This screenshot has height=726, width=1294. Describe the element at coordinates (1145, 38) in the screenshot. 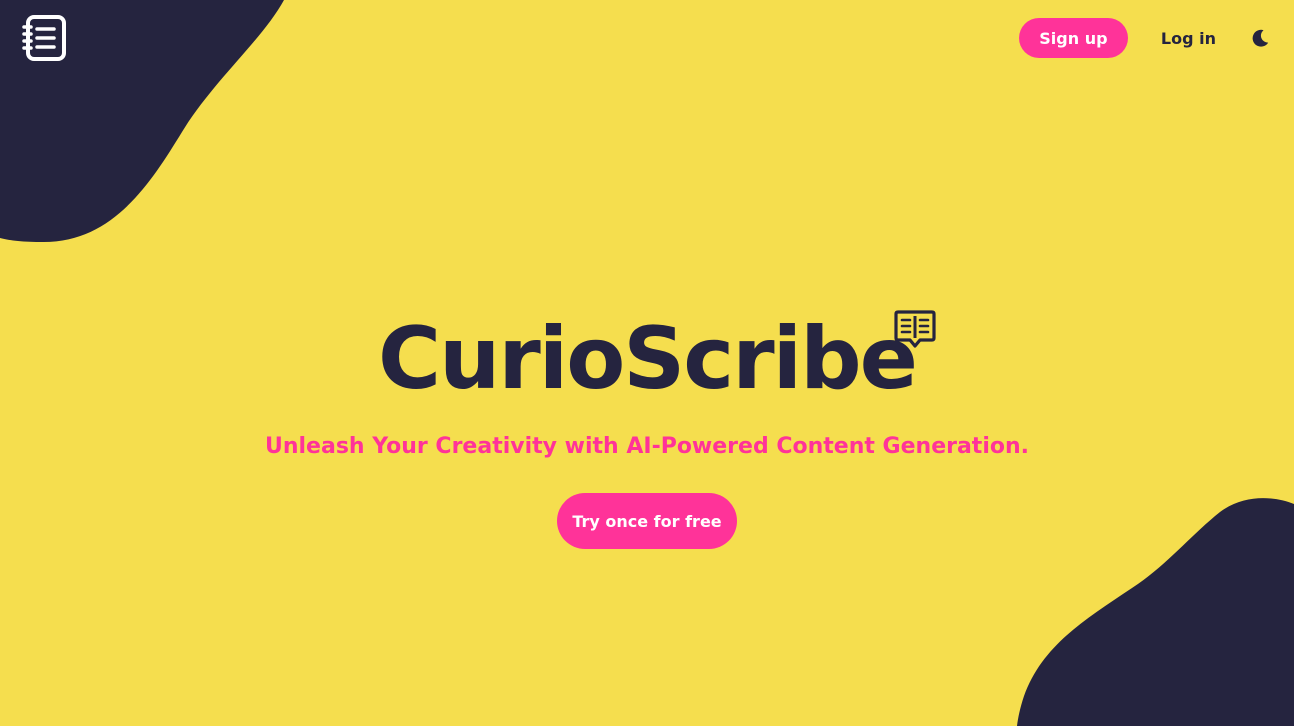

I see `top-nav: Sign up Log in` at that location.